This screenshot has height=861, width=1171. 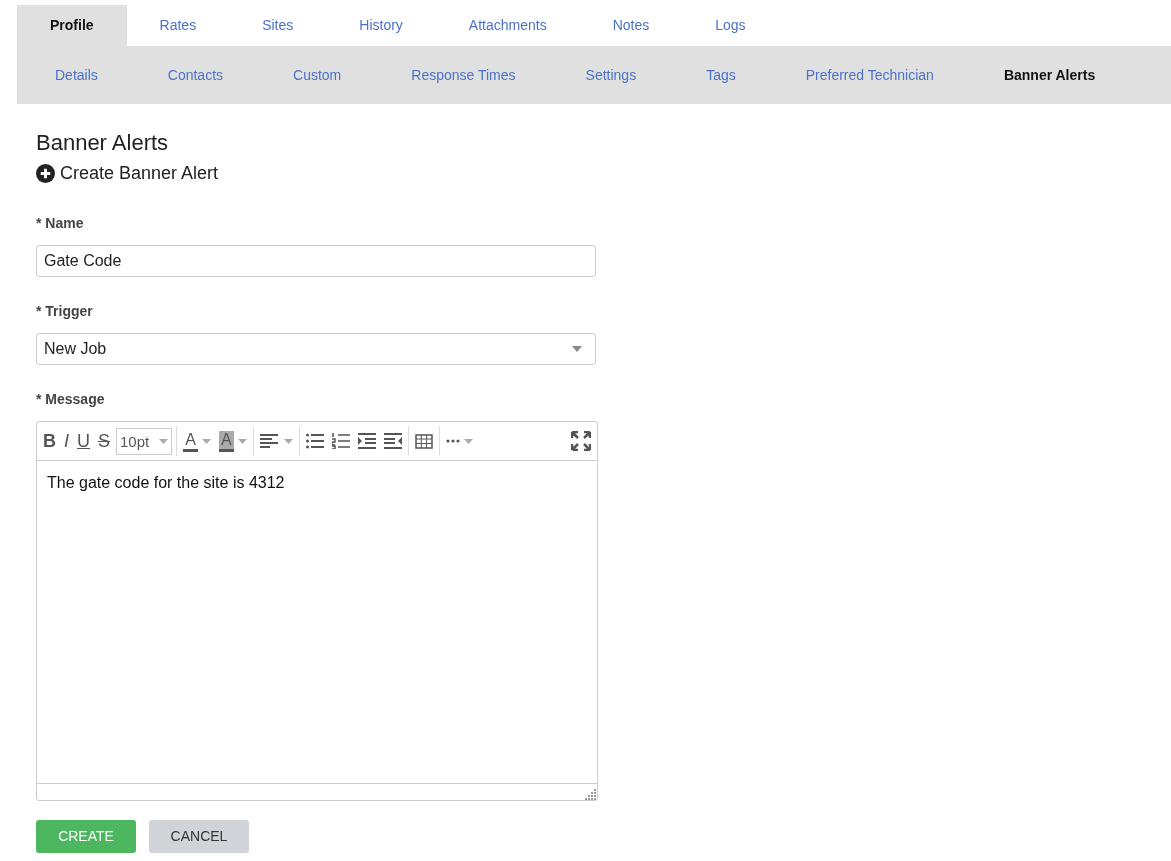 I want to click on text-field: Gate Code, so click(x=316, y=261).